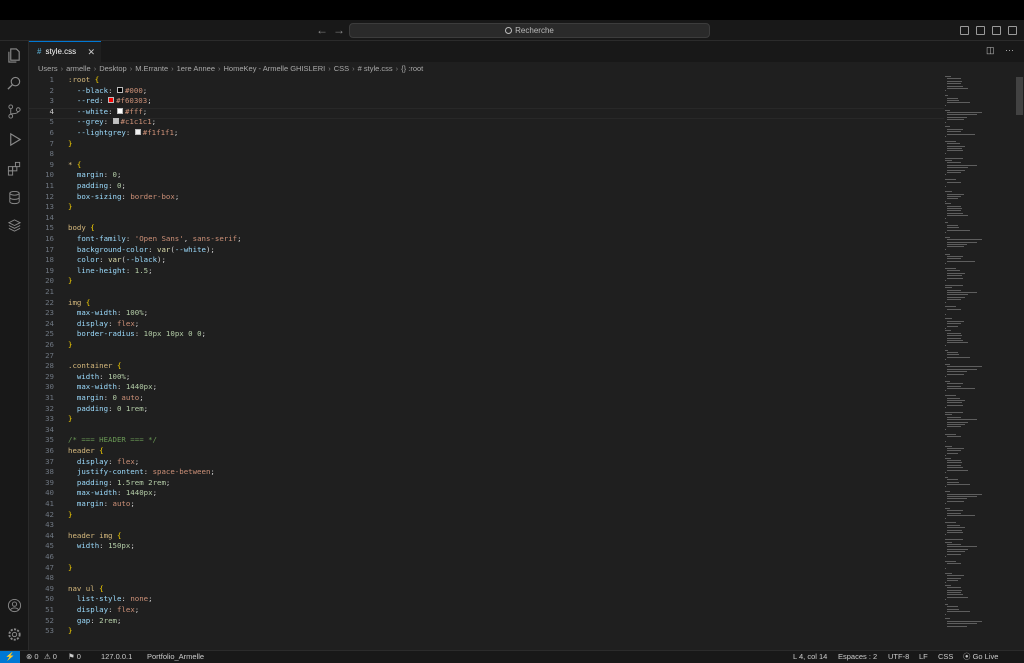 The width and height of the screenshot is (1024, 663). I want to click on code-token: max-width, so click(96, 313).